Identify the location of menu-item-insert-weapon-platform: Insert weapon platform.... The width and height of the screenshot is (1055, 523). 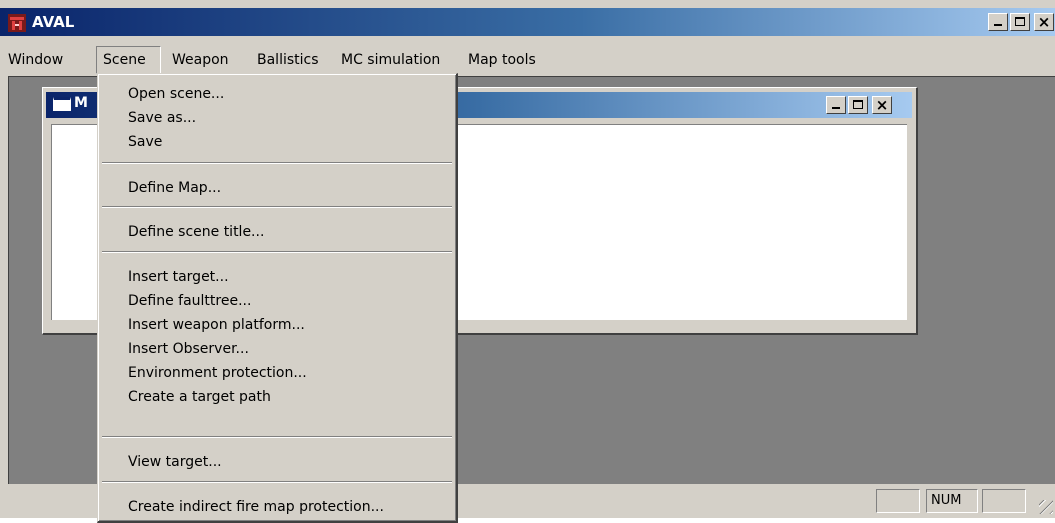
(216, 325).